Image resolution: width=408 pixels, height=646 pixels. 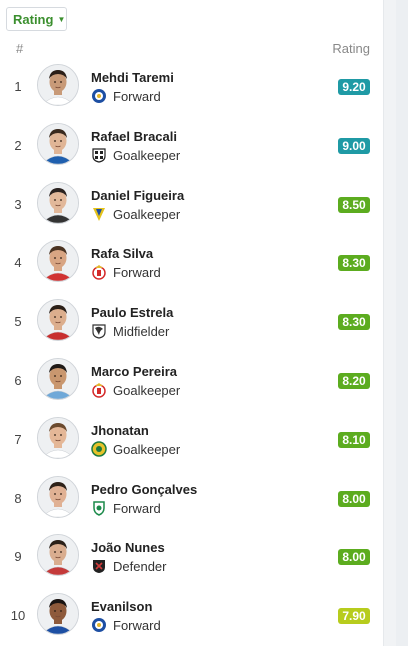 What do you see at coordinates (191, 87) in the screenshot?
I see `player-row: 1 Mehdi Taremi Forward 9.20` at bounding box center [191, 87].